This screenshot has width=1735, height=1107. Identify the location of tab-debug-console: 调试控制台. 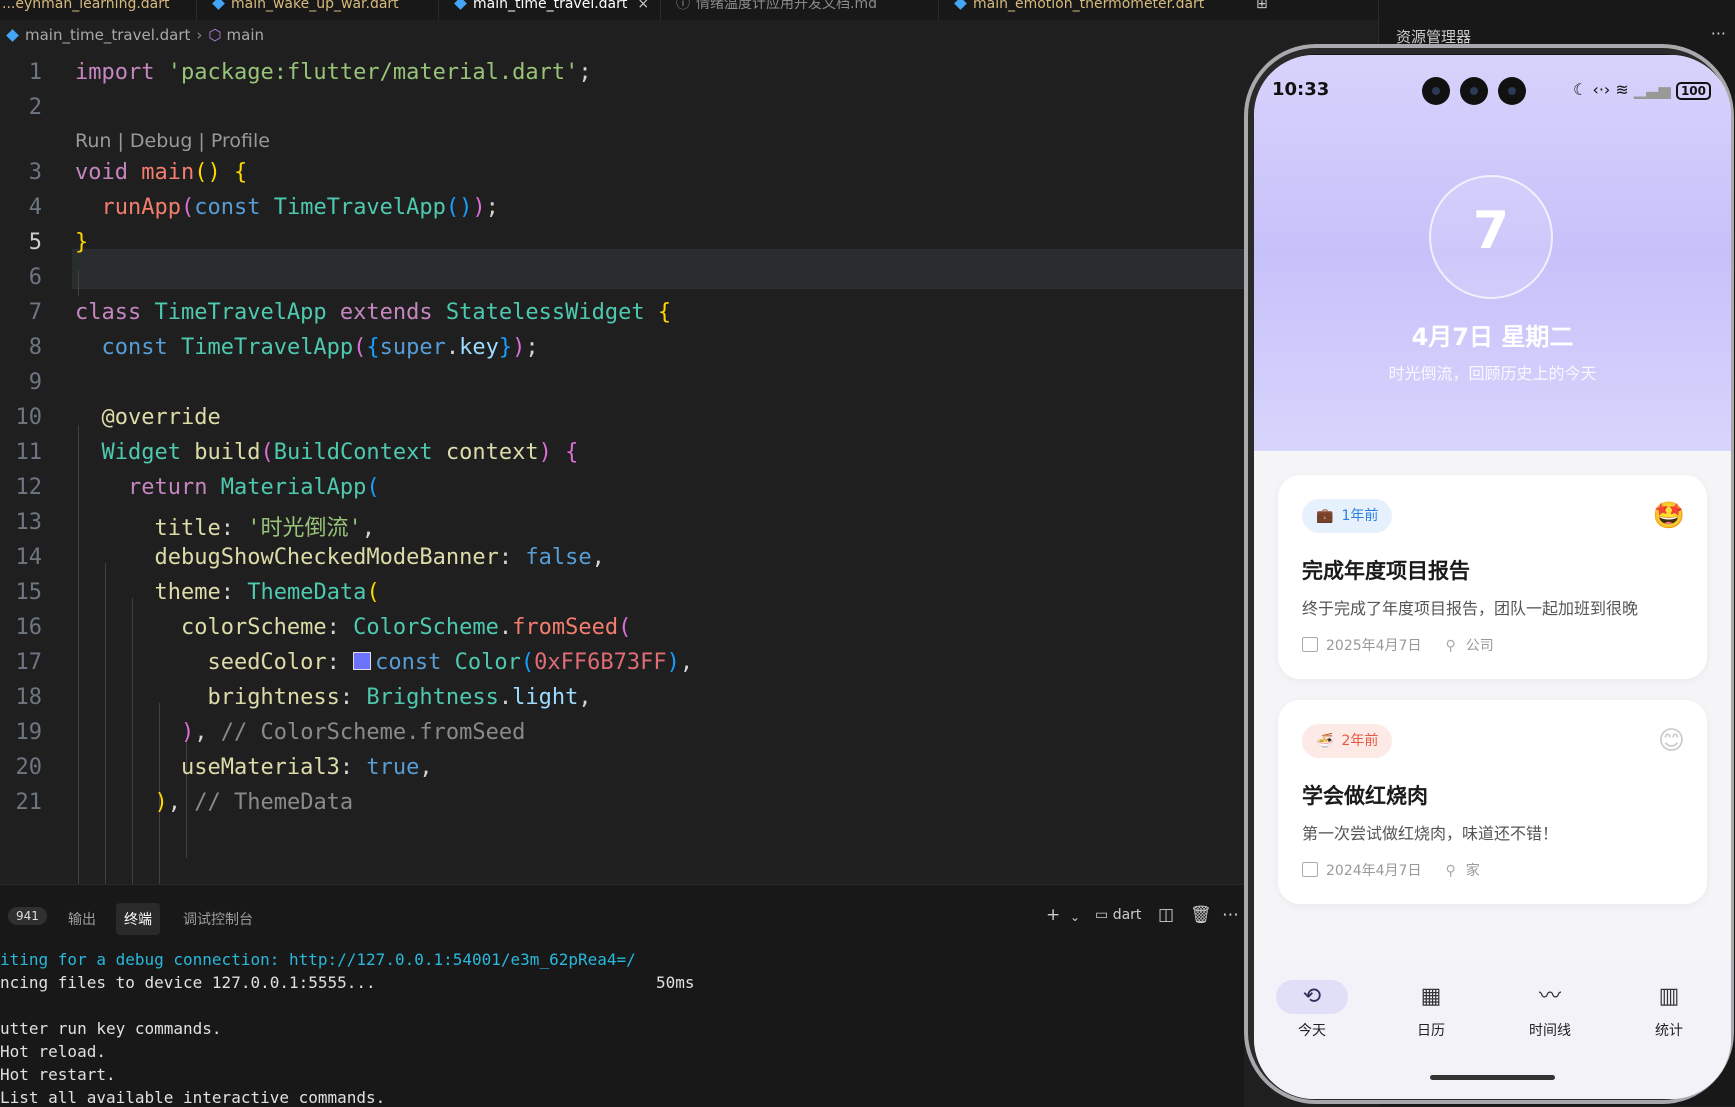
(218, 919).